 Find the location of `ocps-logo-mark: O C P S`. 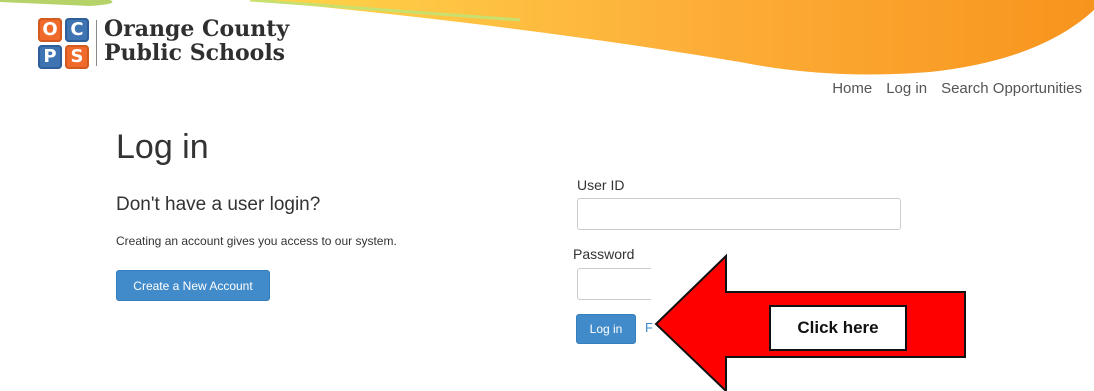

ocps-logo-mark: O C P S is located at coordinates (64, 44).